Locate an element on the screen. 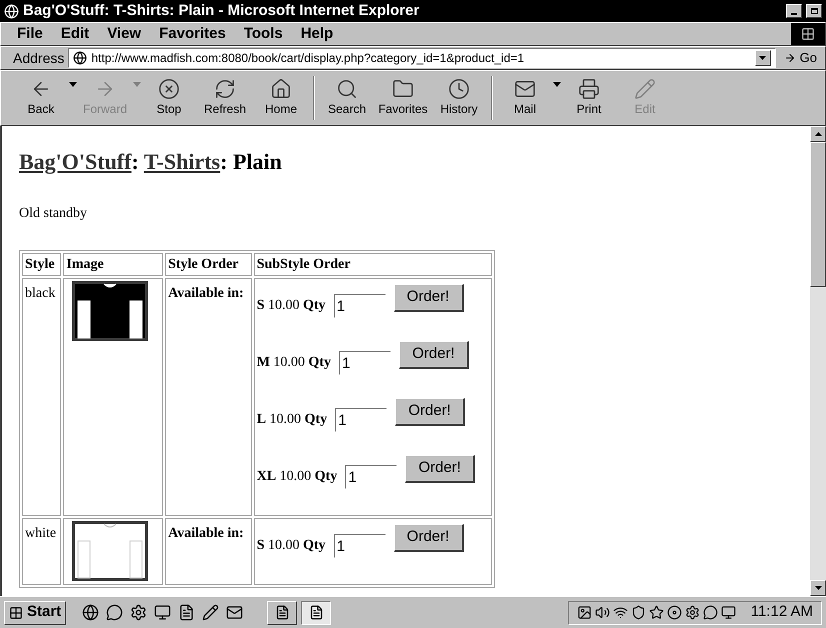  stop-icon is located at coordinates (169, 89).